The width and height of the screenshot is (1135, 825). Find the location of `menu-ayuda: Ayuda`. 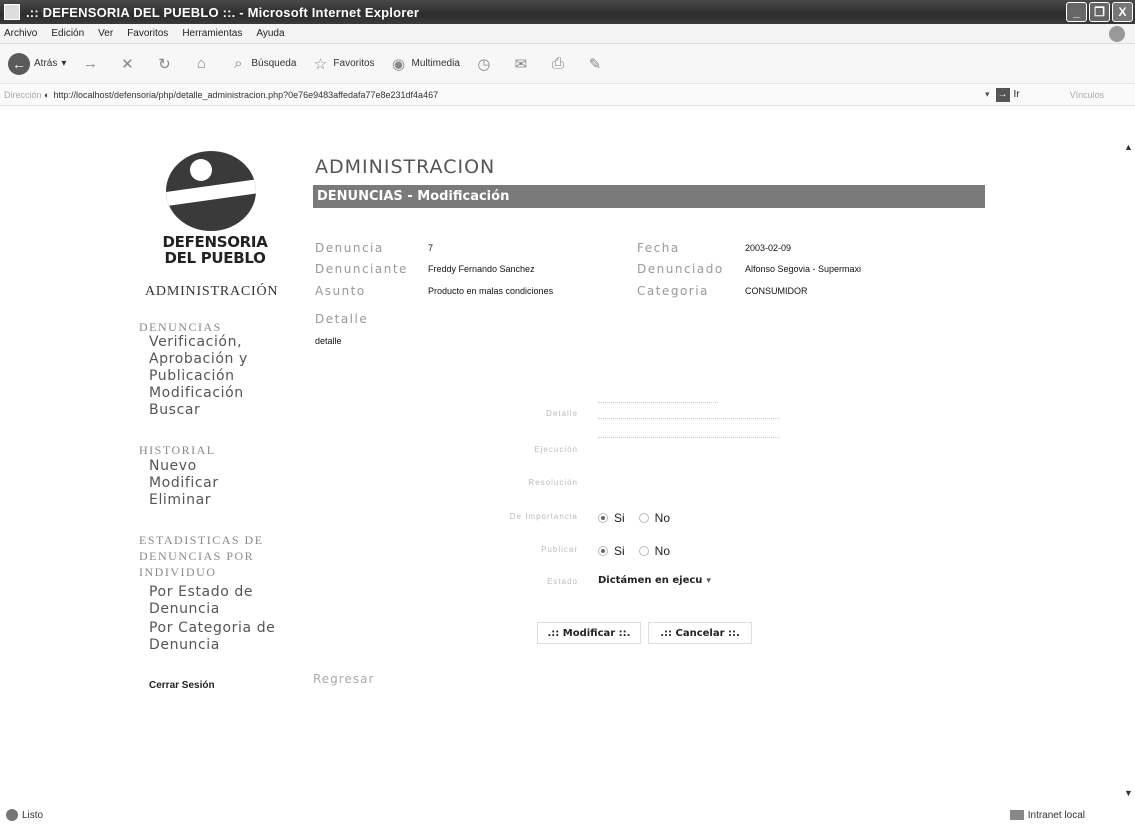

menu-ayuda: Ayuda is located at coordinates (270, 33).